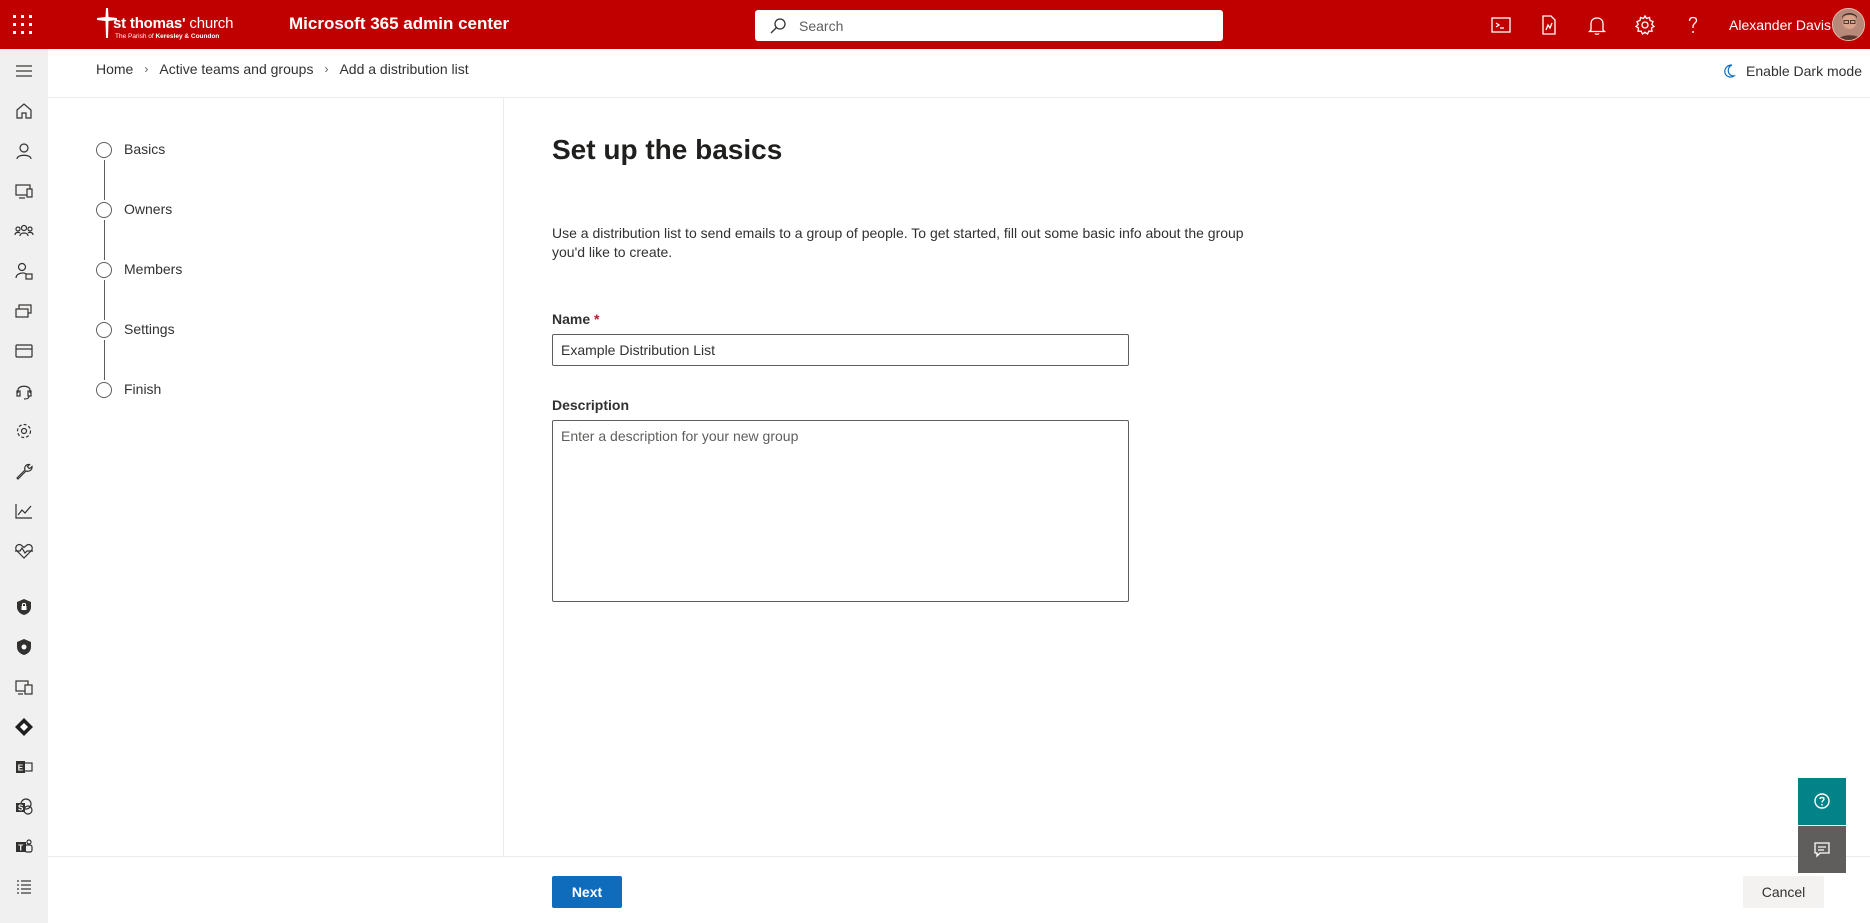  Describe the element at coordinates (21, 768) in the screenshot. I see `svg-text: E` at that location.